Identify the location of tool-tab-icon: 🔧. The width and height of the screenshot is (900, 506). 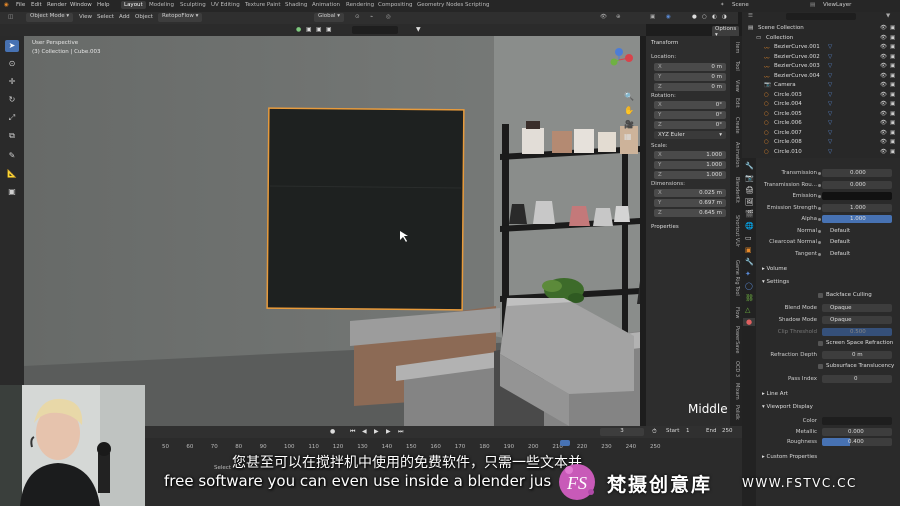
(749, 166).